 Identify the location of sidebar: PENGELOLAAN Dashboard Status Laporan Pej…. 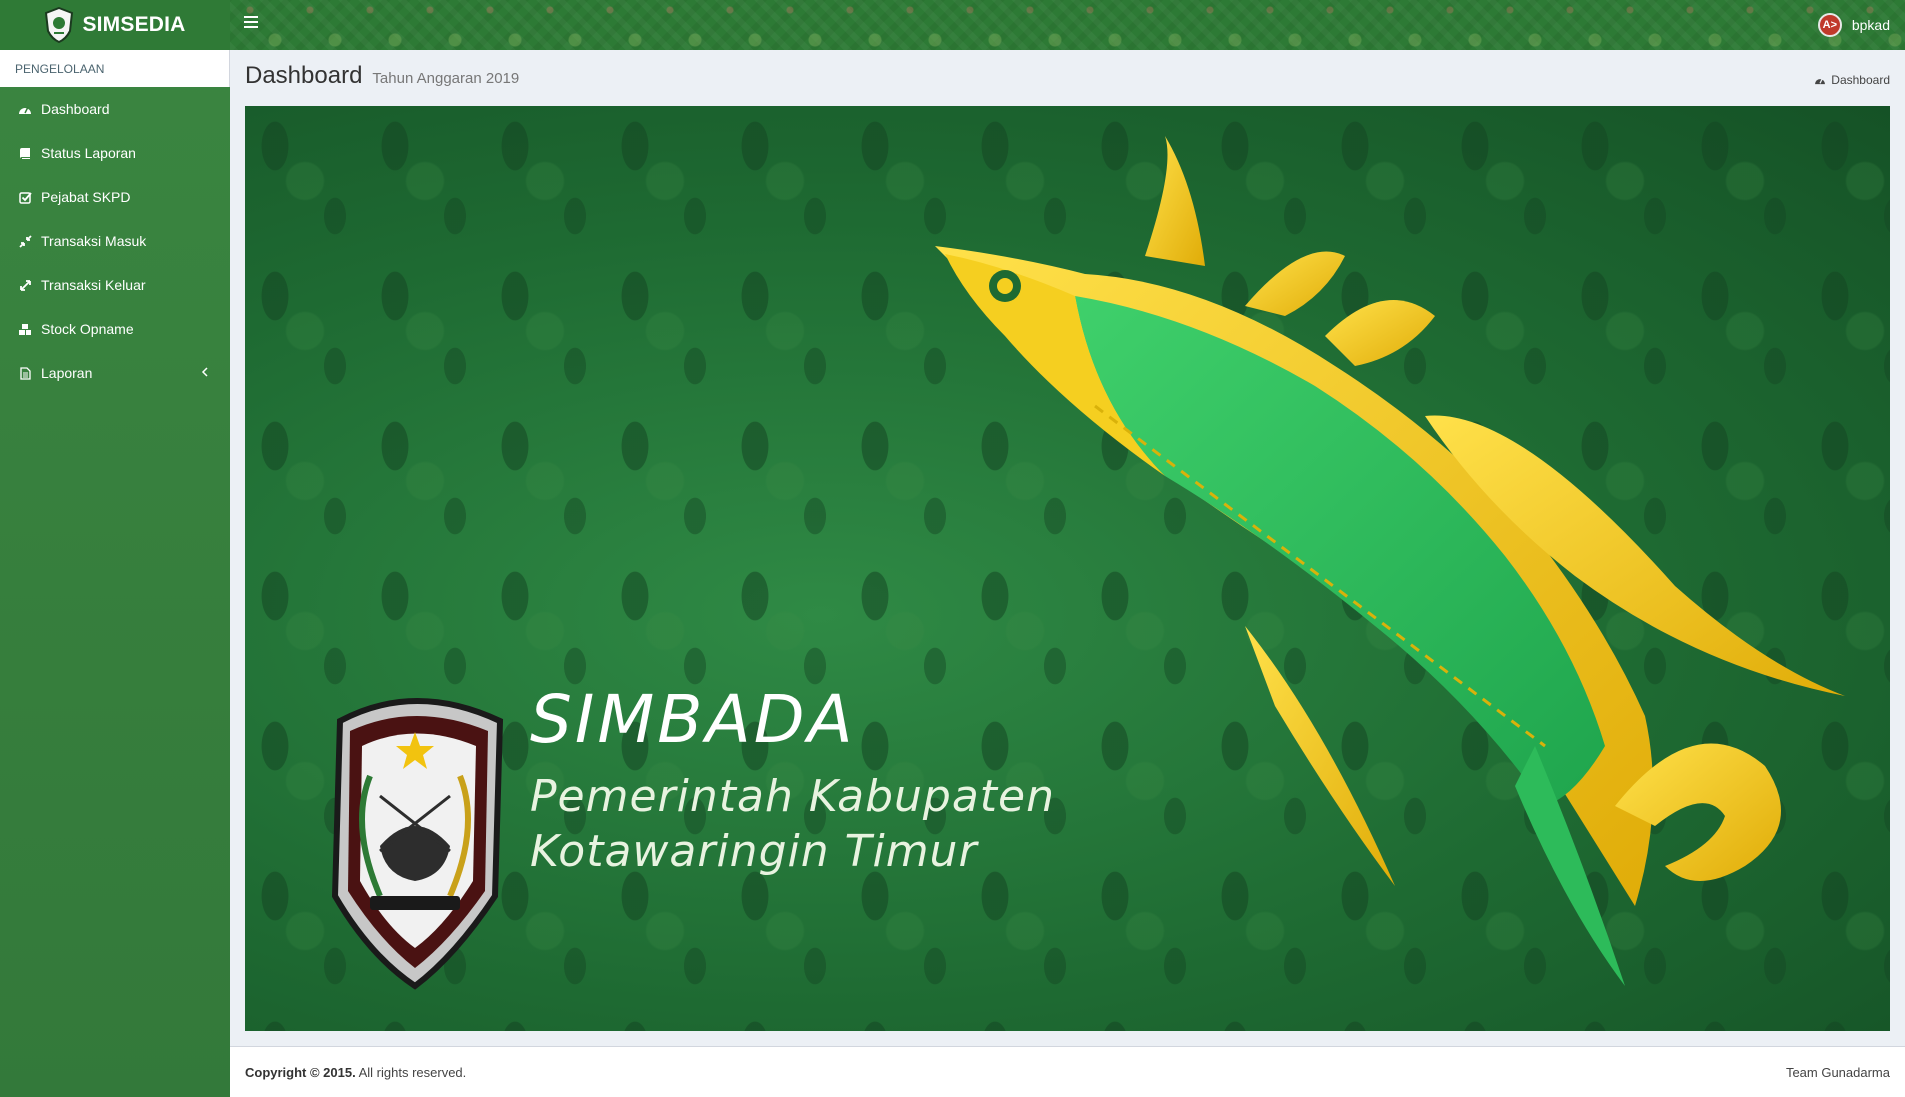
(115, 573).